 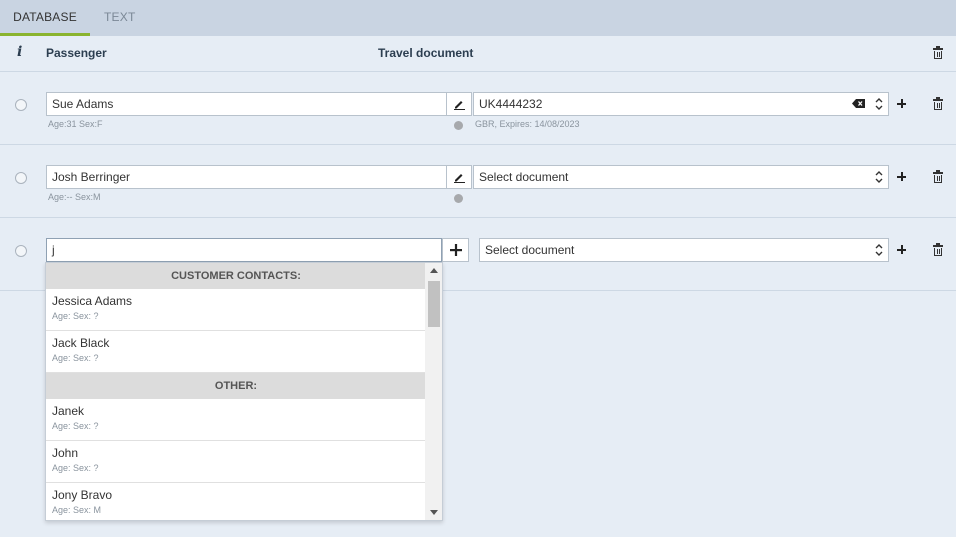 What do you see at coordinates (527, 124) in the screenshot?
I see `document-details: GBR, Expires: 14/08/2023` at bounding box center [527, 124].